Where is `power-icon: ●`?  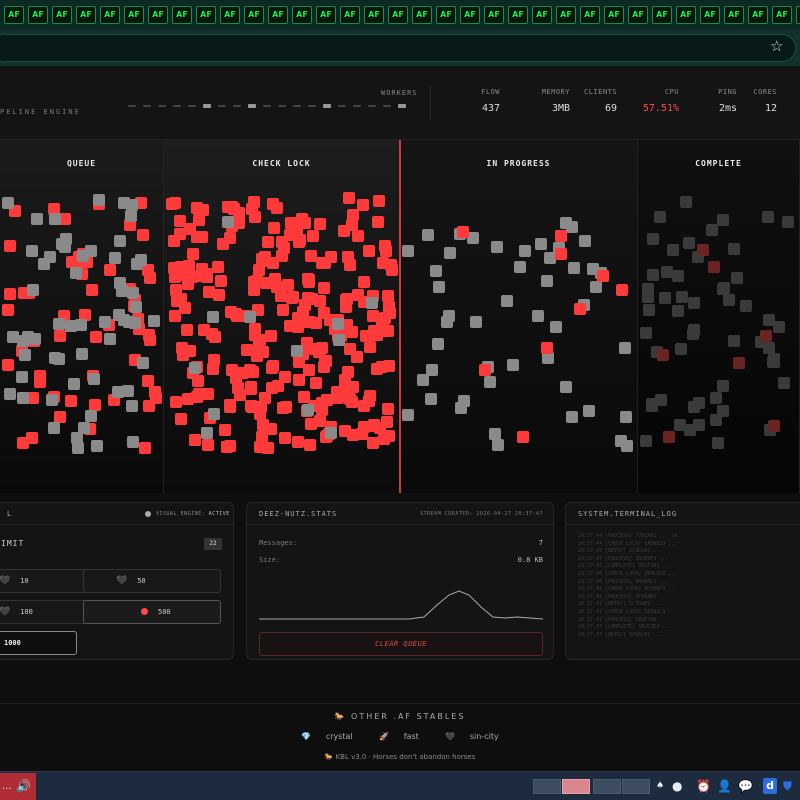 power-icon: ● is located at coordinates (677, 786).